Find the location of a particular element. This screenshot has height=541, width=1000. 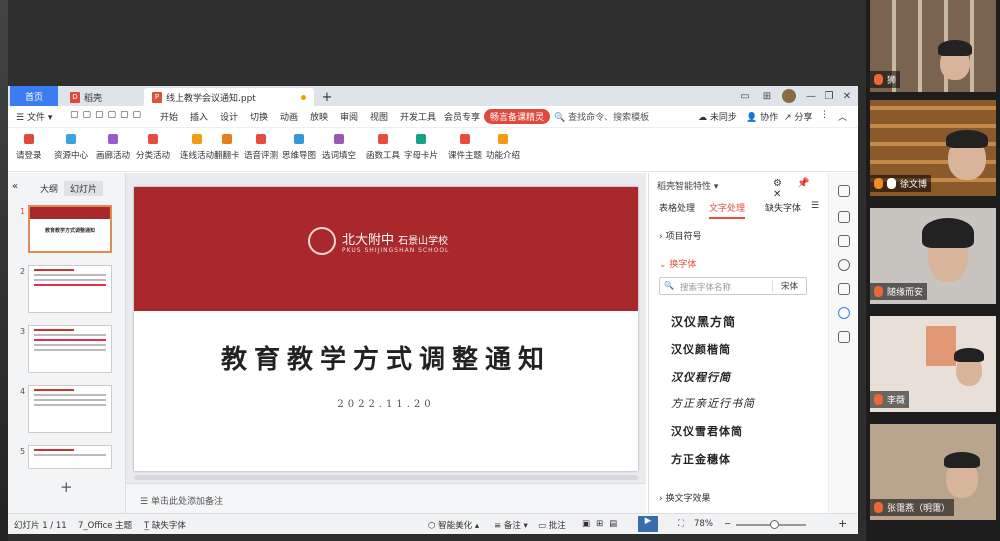

share-button: ↗ 分享 is located at coordinates (798, 116).